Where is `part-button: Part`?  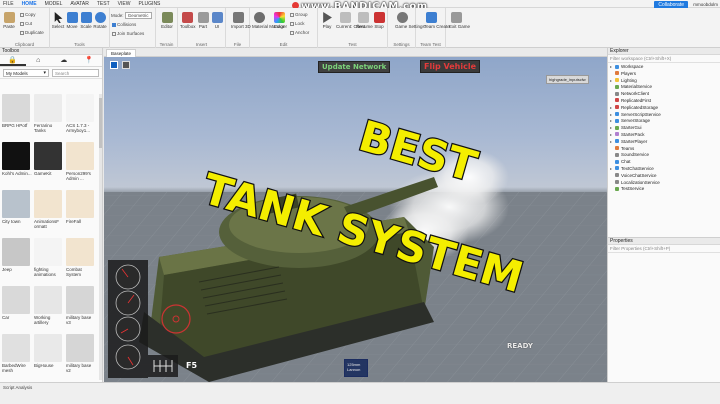 part-button: Part is located at coordinates (203, 20).